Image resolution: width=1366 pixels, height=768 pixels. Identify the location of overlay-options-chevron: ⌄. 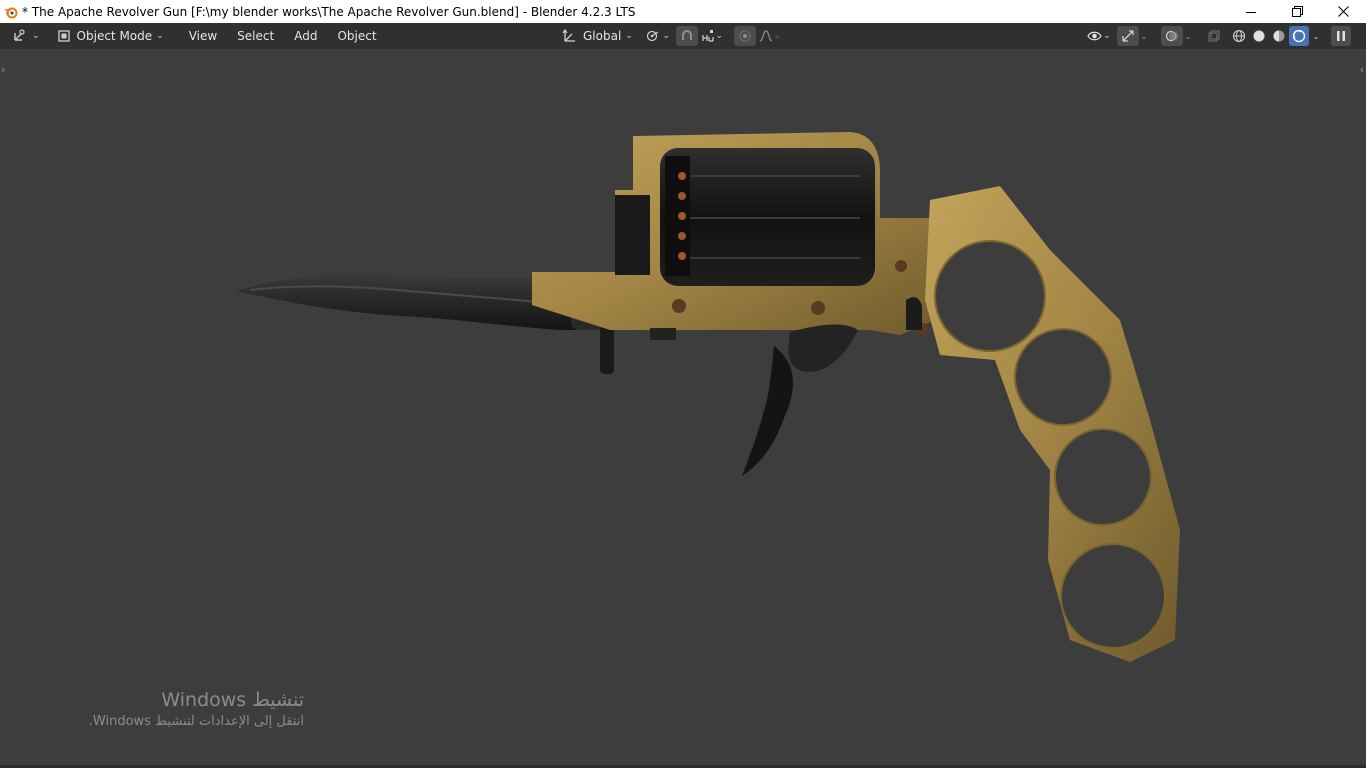
(1188, 36).